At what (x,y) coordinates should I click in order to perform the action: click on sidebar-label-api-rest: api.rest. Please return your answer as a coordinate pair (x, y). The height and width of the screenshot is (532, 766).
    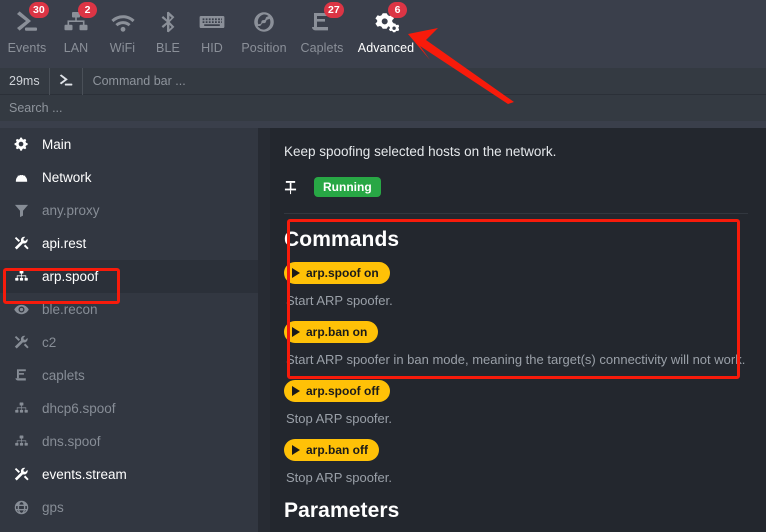
    Looking at the image, I should click on (64, 243).